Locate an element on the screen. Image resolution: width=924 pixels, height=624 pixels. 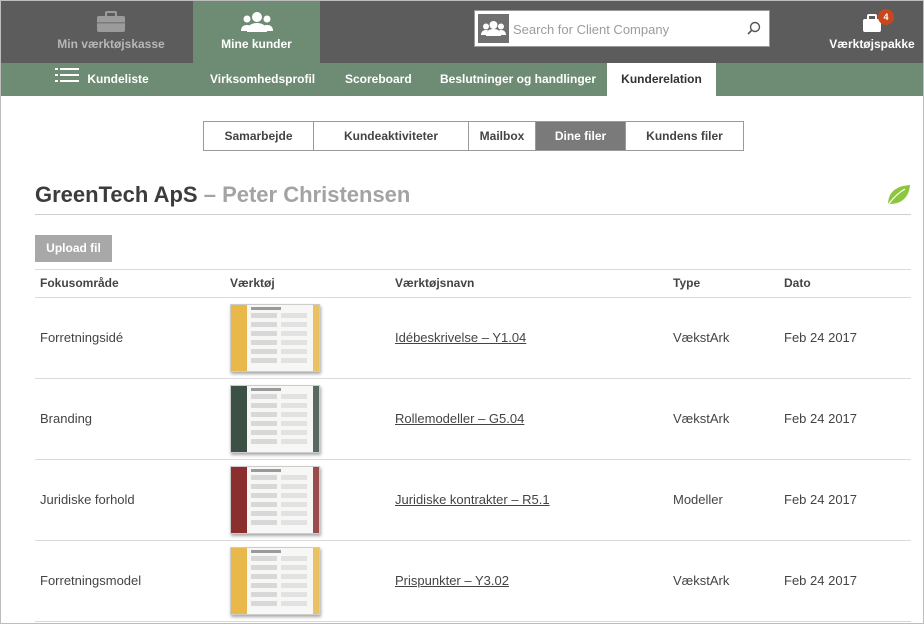
column-header-tool-name: Værktøjsnavn is located at coordinates (435, 283).